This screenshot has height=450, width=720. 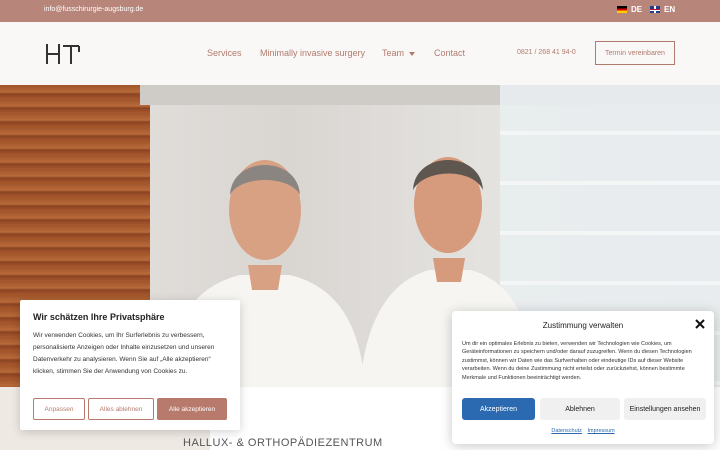 I want to click on nav-team-label: Team, so click(x=393, y=53).